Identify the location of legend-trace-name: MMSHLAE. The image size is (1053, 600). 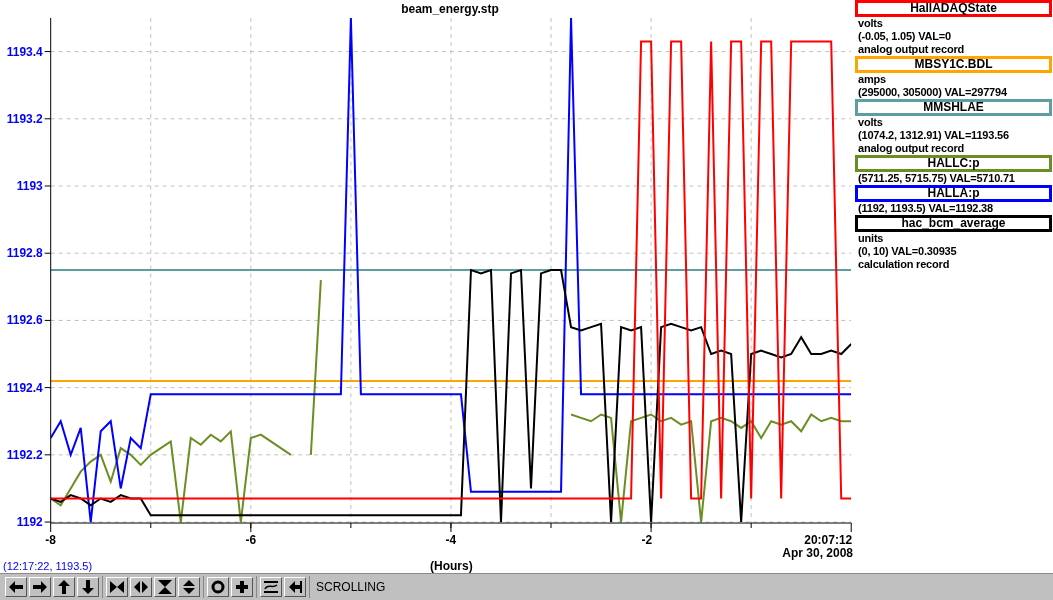
(953, 107).